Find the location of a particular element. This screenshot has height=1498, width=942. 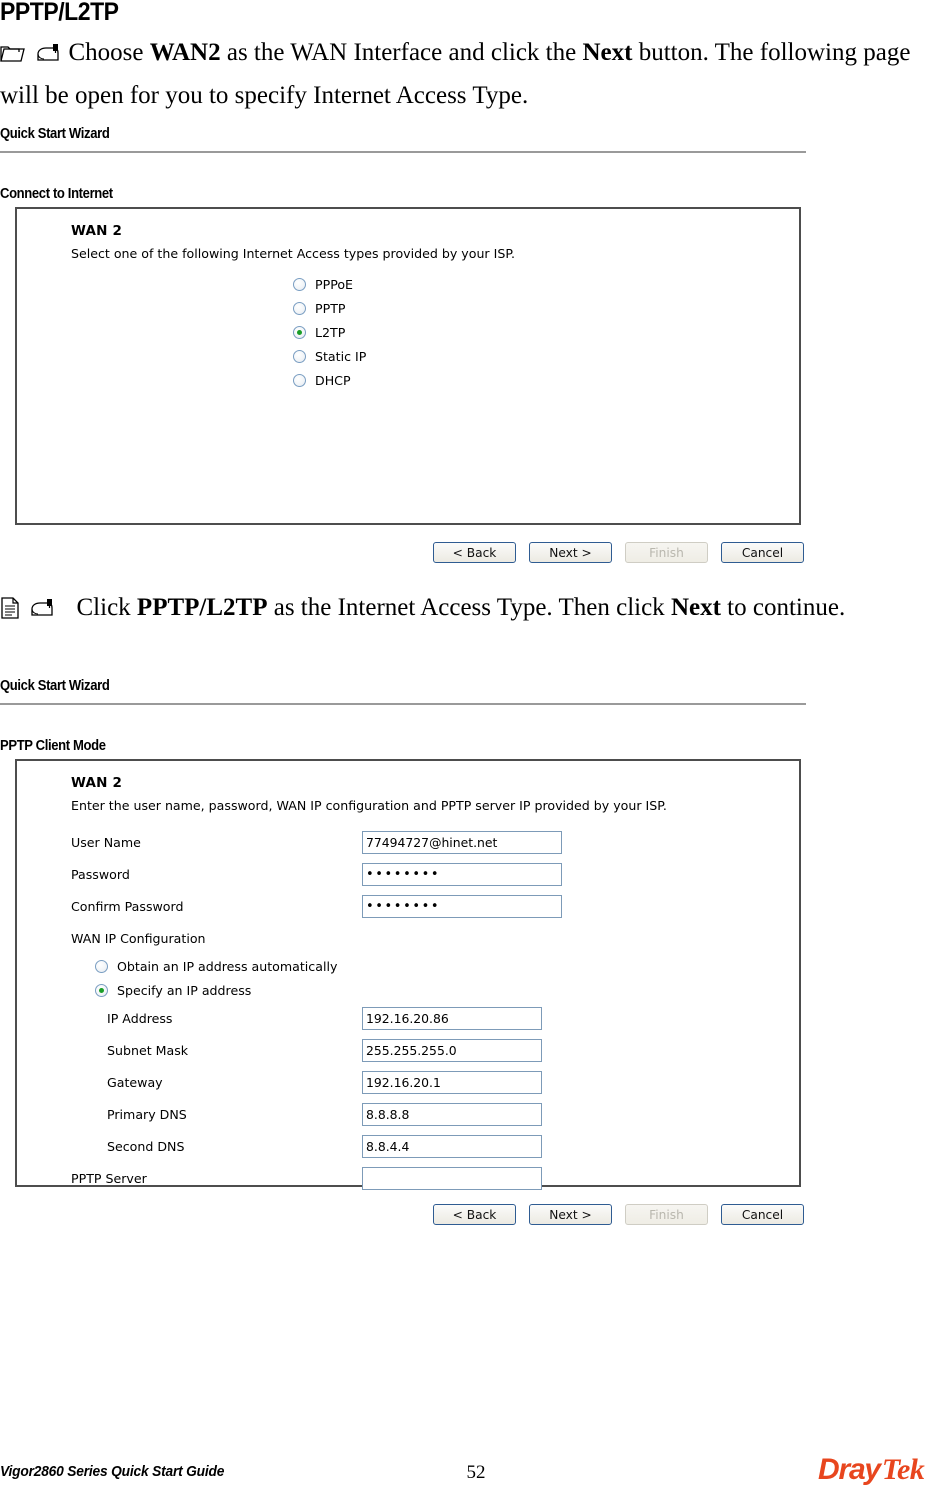

input-ip-address: 192.16.20.86 is located at coordinates (452, 1018).